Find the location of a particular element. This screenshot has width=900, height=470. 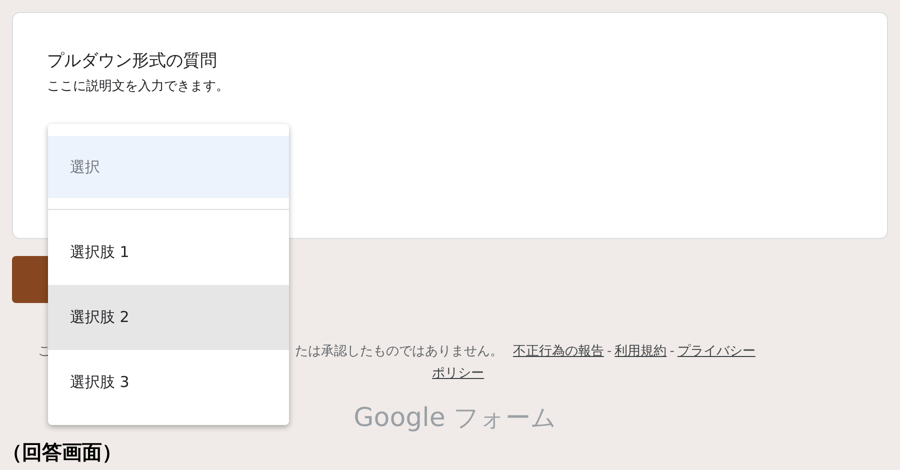

footer-link: 利用規約 is located at coordinates (640, 352).